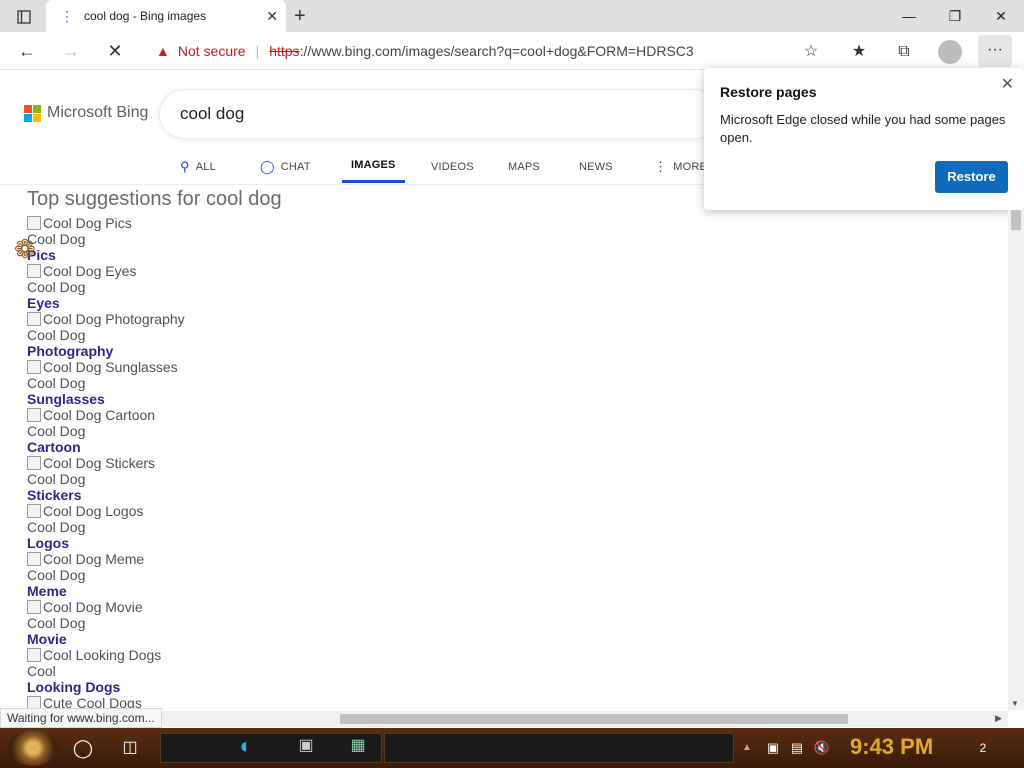  Describe the element at coordinates (358, 746) in the screenshot. I see `document-app-icon: ▦` at that location.